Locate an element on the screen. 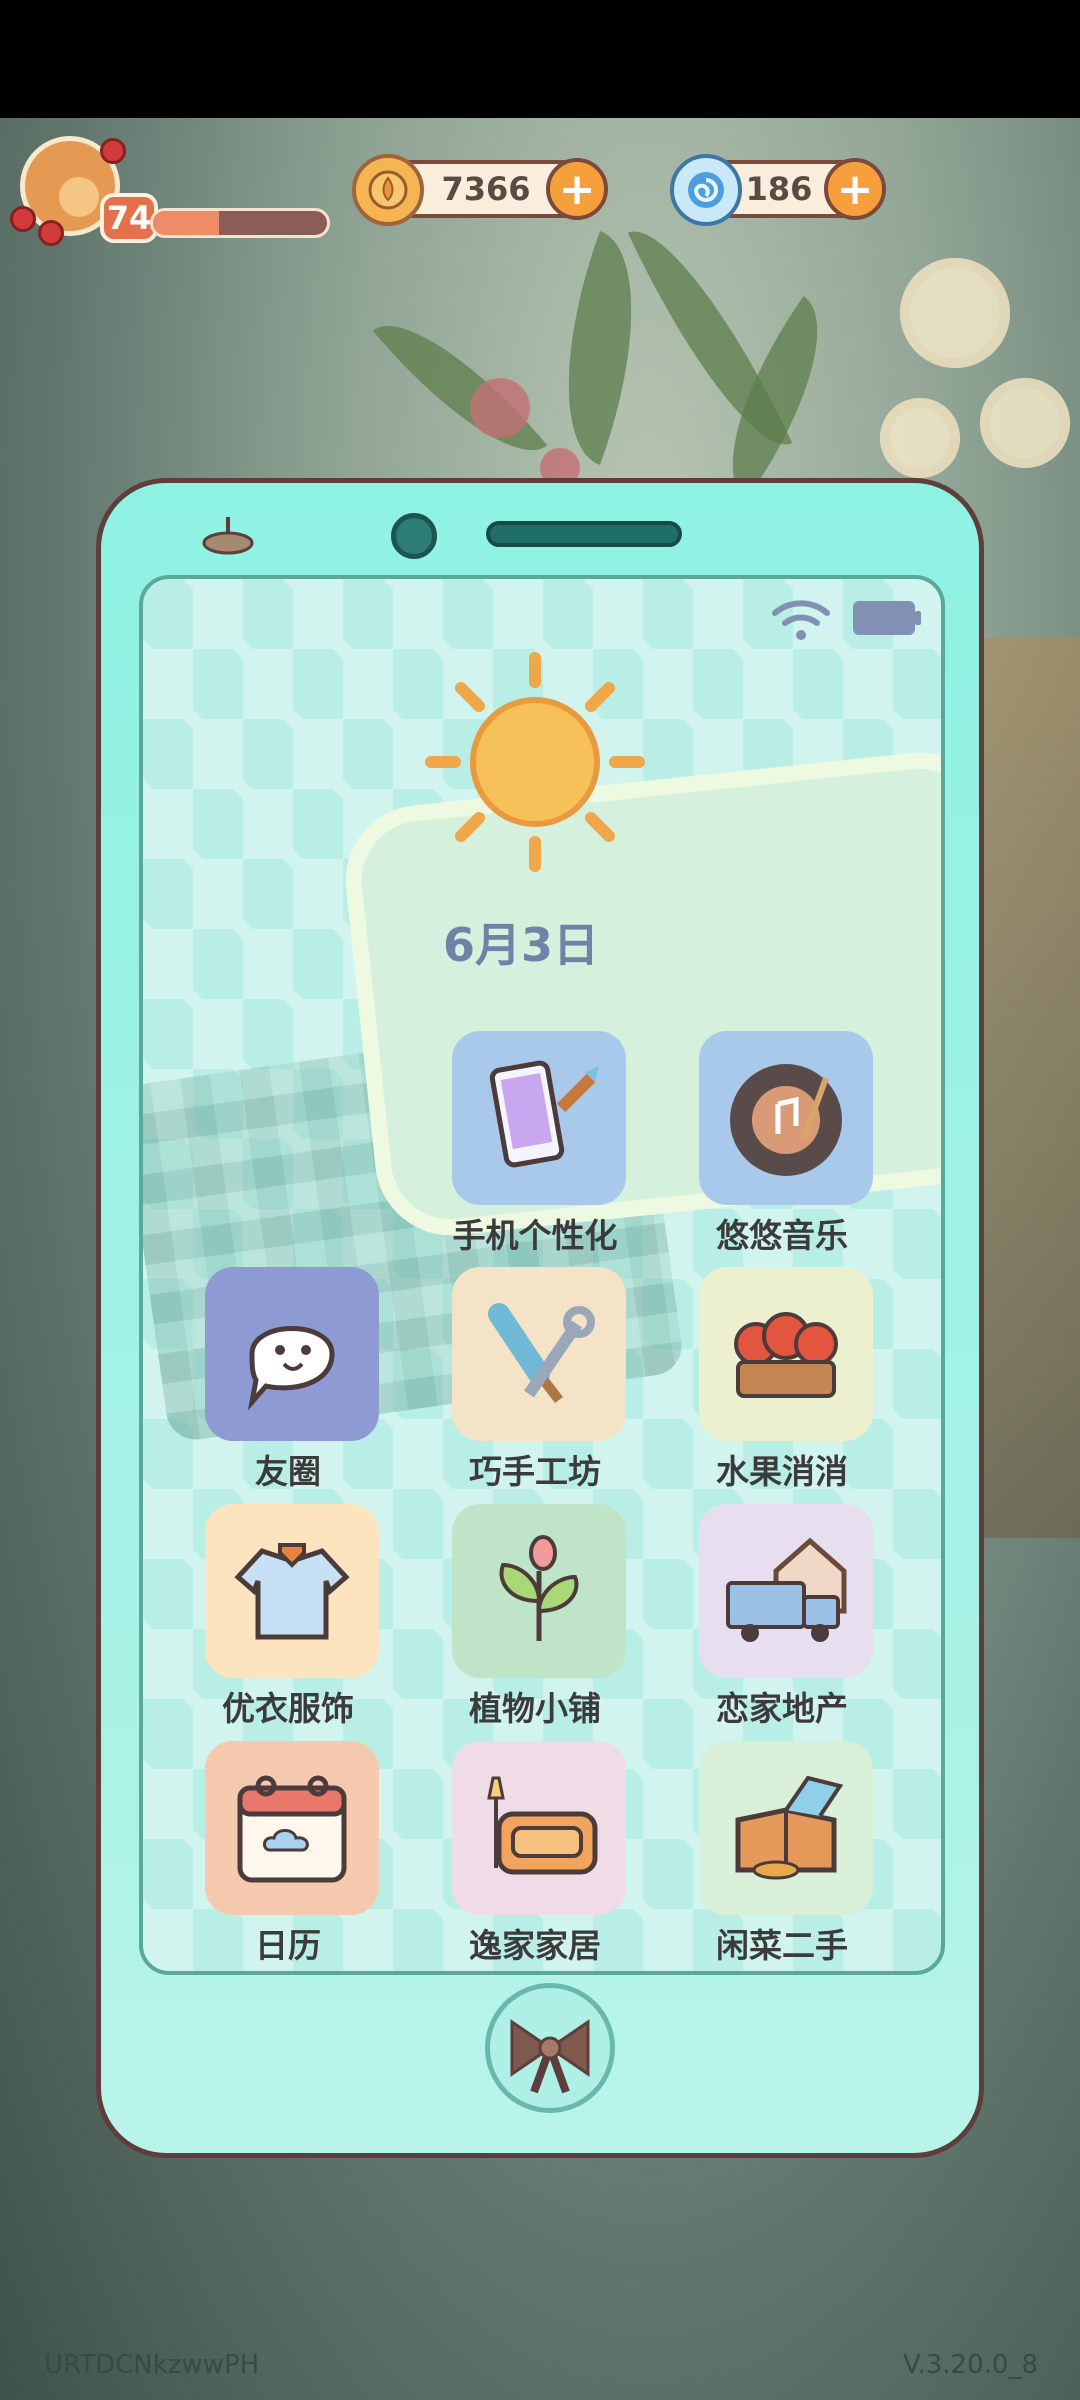 The width and height of the screenshot is (1080, 2400). app-music: 悠悠音乐 is located at coordinates (782, 1147).